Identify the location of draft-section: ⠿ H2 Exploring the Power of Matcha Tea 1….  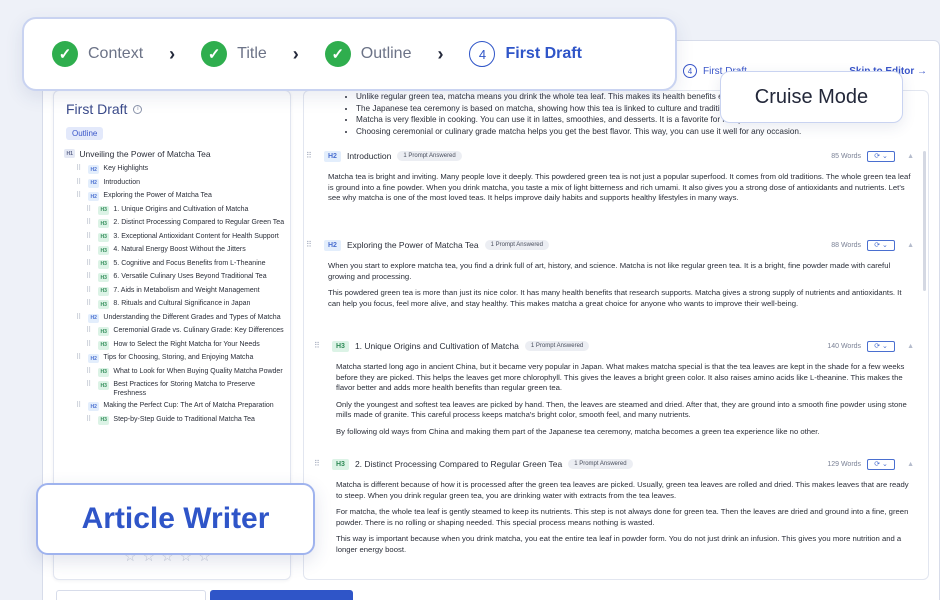
(610, 276).